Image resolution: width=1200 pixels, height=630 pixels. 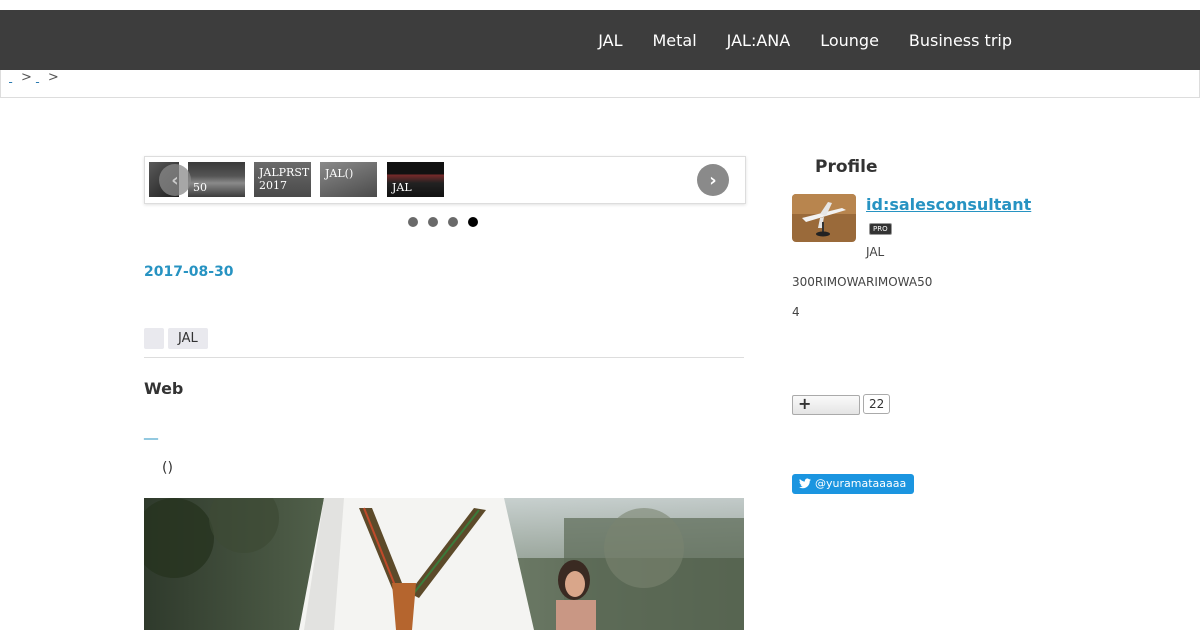 I want to click on chevron-left-icon: ‹, so click(x=175, y=180).